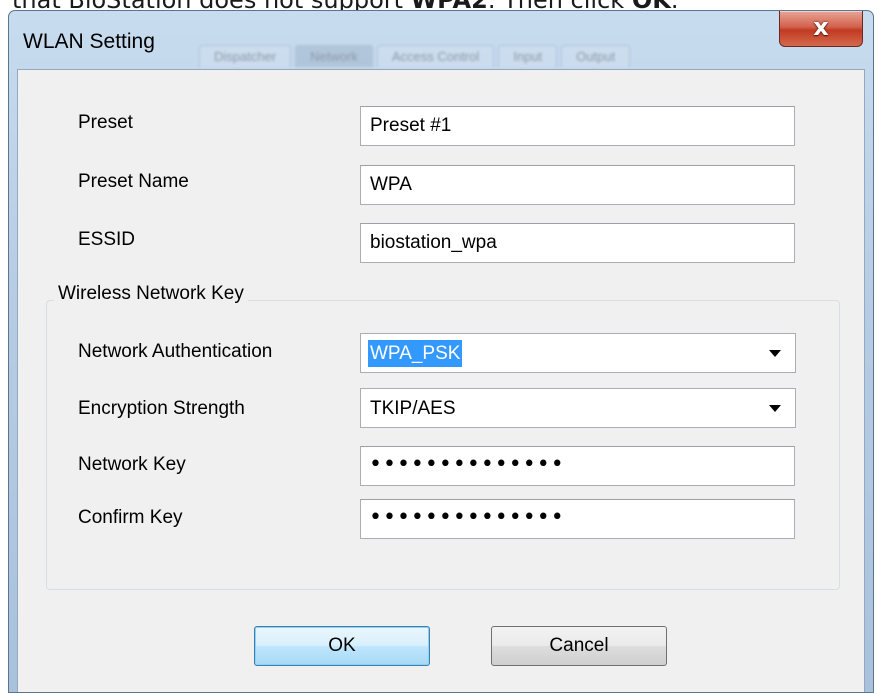  I want to click on preset-label: Preset, so click(105, 122).